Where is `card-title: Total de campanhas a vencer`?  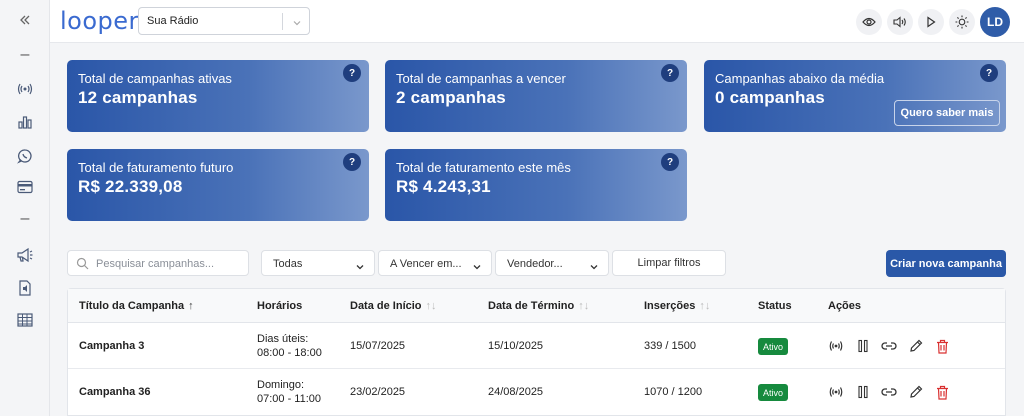
card-title: Total de campanhas a vencer is located at coordinates (481, 78).